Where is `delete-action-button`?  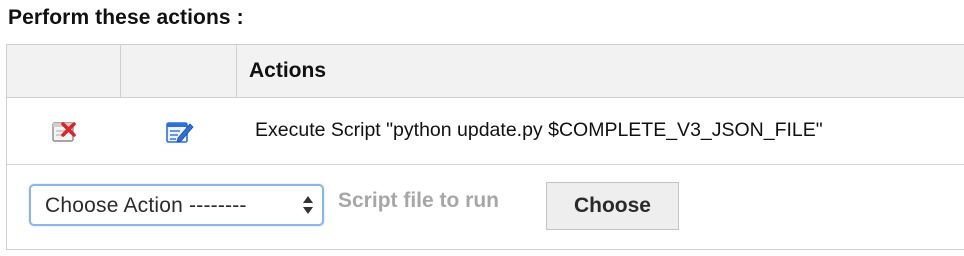
delete-action-button is located at coordinates (65, 132).